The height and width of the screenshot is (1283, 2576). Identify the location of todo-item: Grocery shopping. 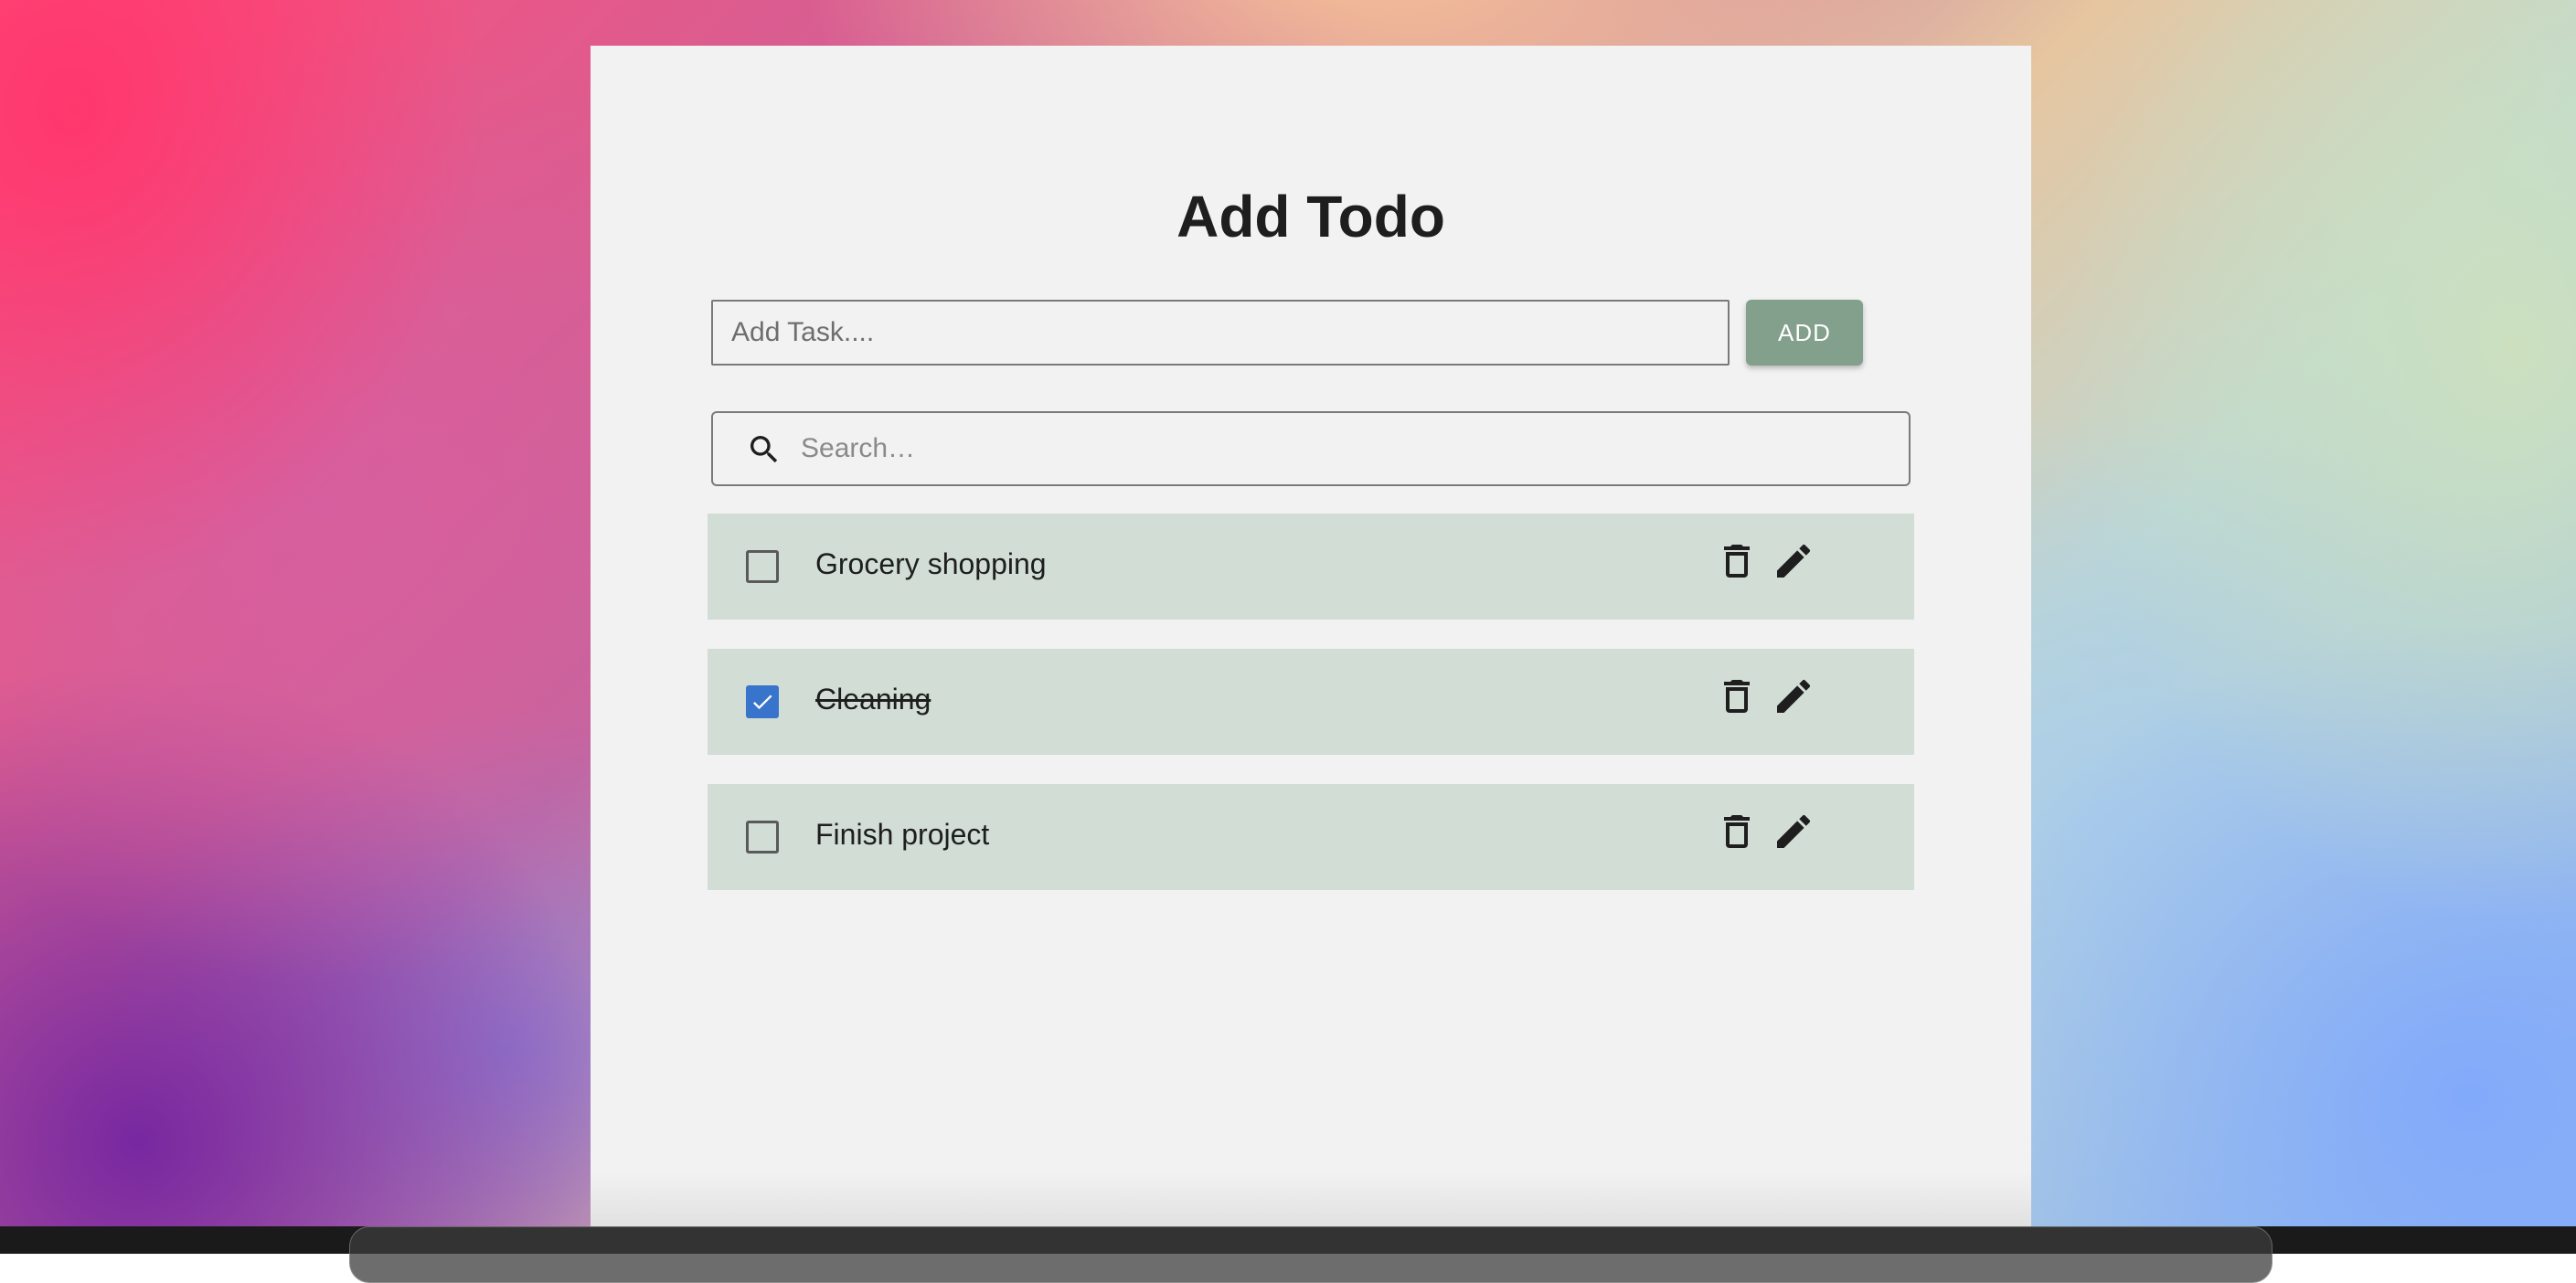
(1311, 567).